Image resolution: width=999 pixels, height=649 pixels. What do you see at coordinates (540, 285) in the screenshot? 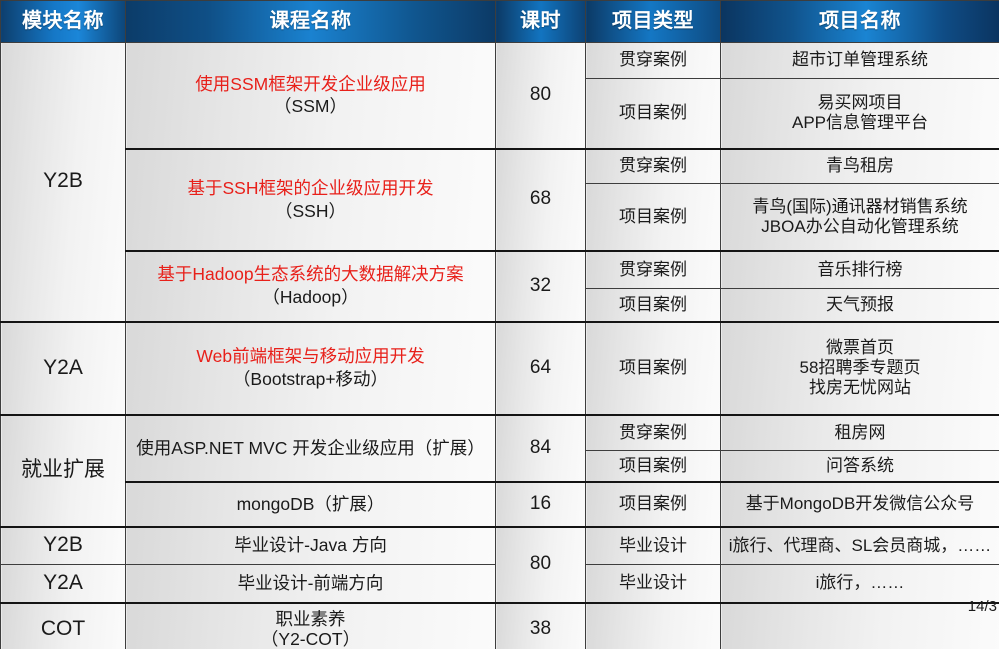
I see `cell-hours-hadoop: 32` at bounding box center [540, 285].